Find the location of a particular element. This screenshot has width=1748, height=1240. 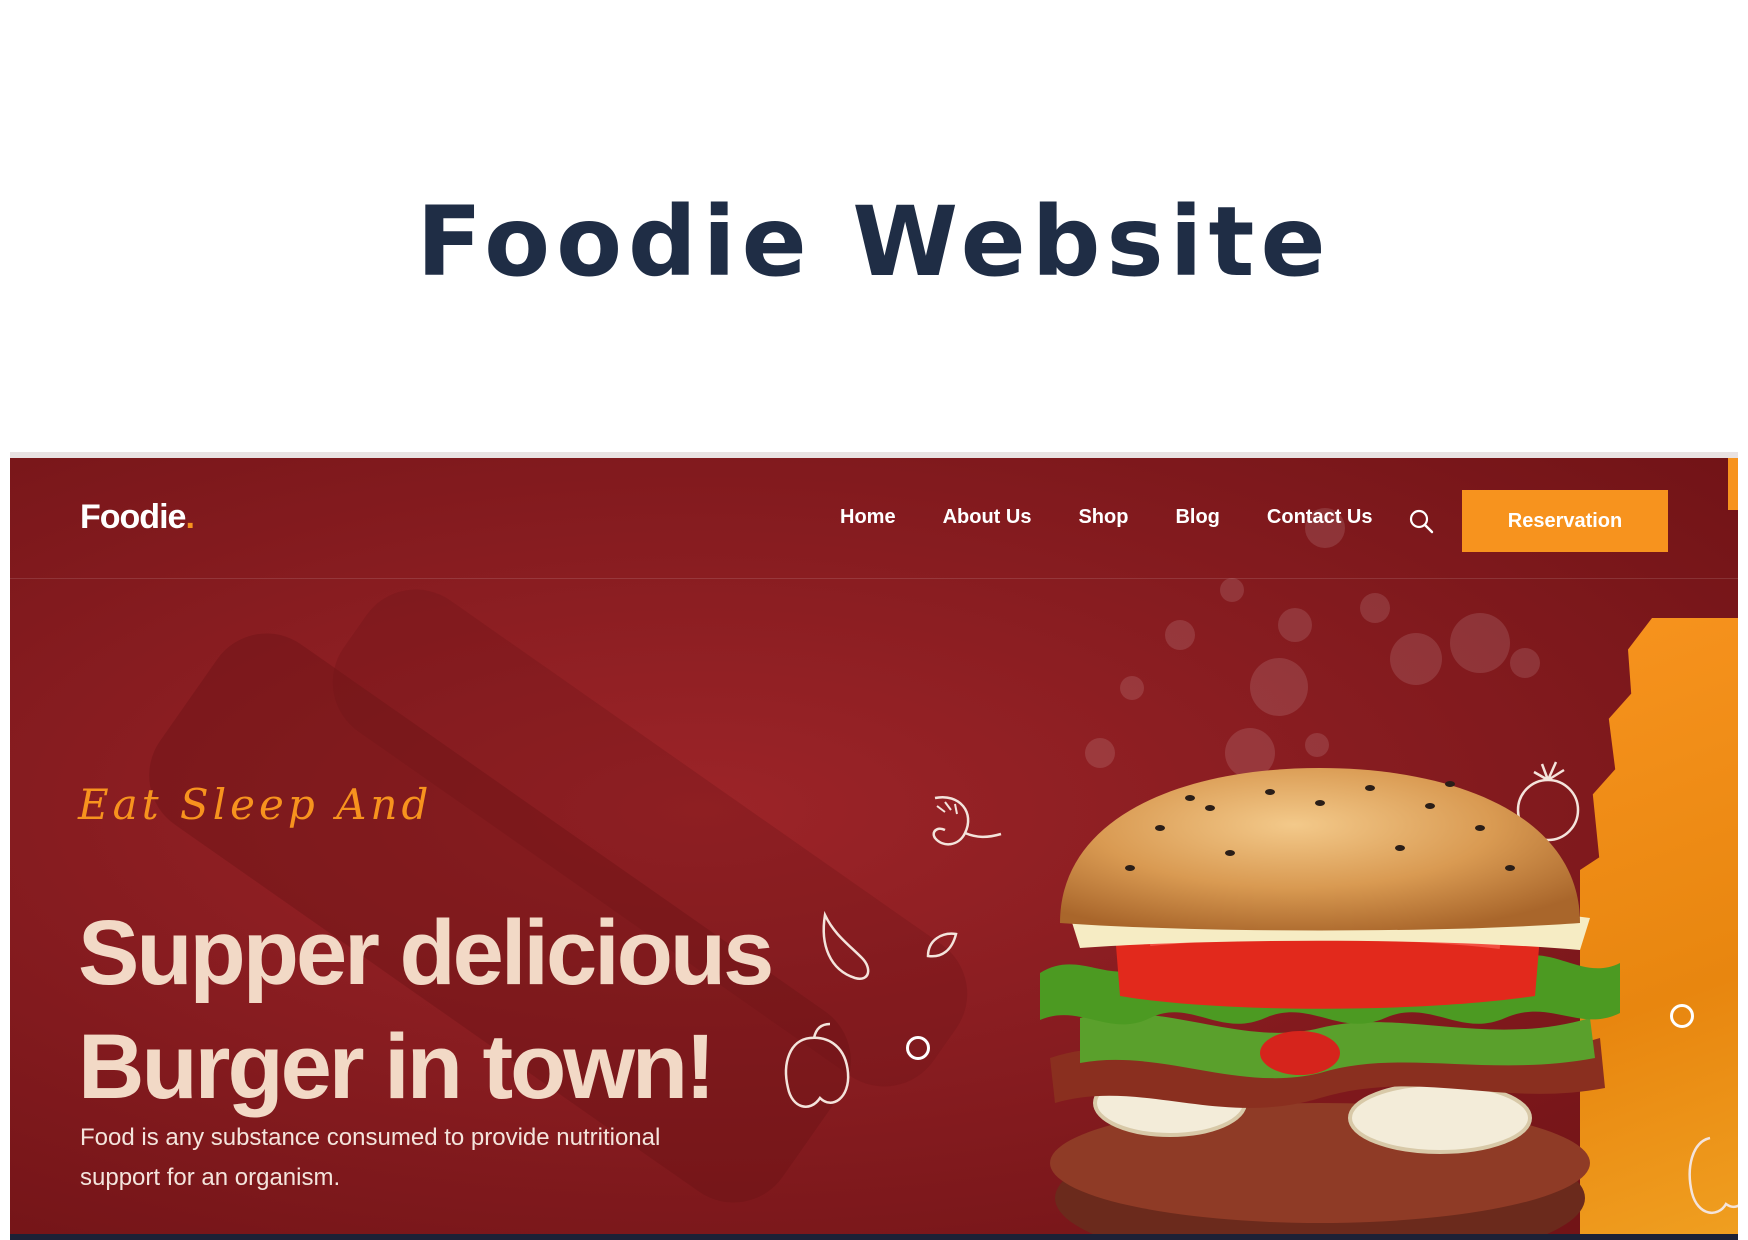

shrimp-doodle-icon is located at coordinates (967, 820).